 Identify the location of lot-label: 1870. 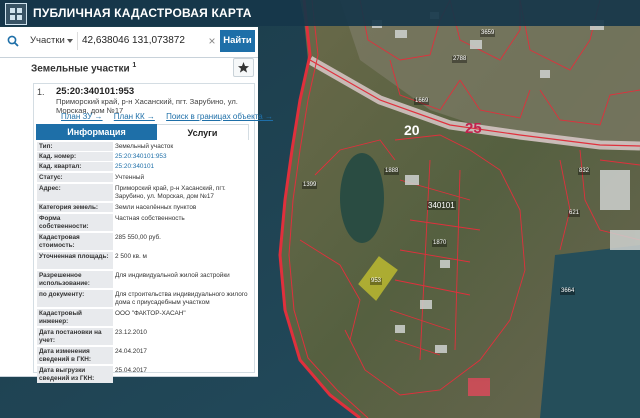
(440, 243).